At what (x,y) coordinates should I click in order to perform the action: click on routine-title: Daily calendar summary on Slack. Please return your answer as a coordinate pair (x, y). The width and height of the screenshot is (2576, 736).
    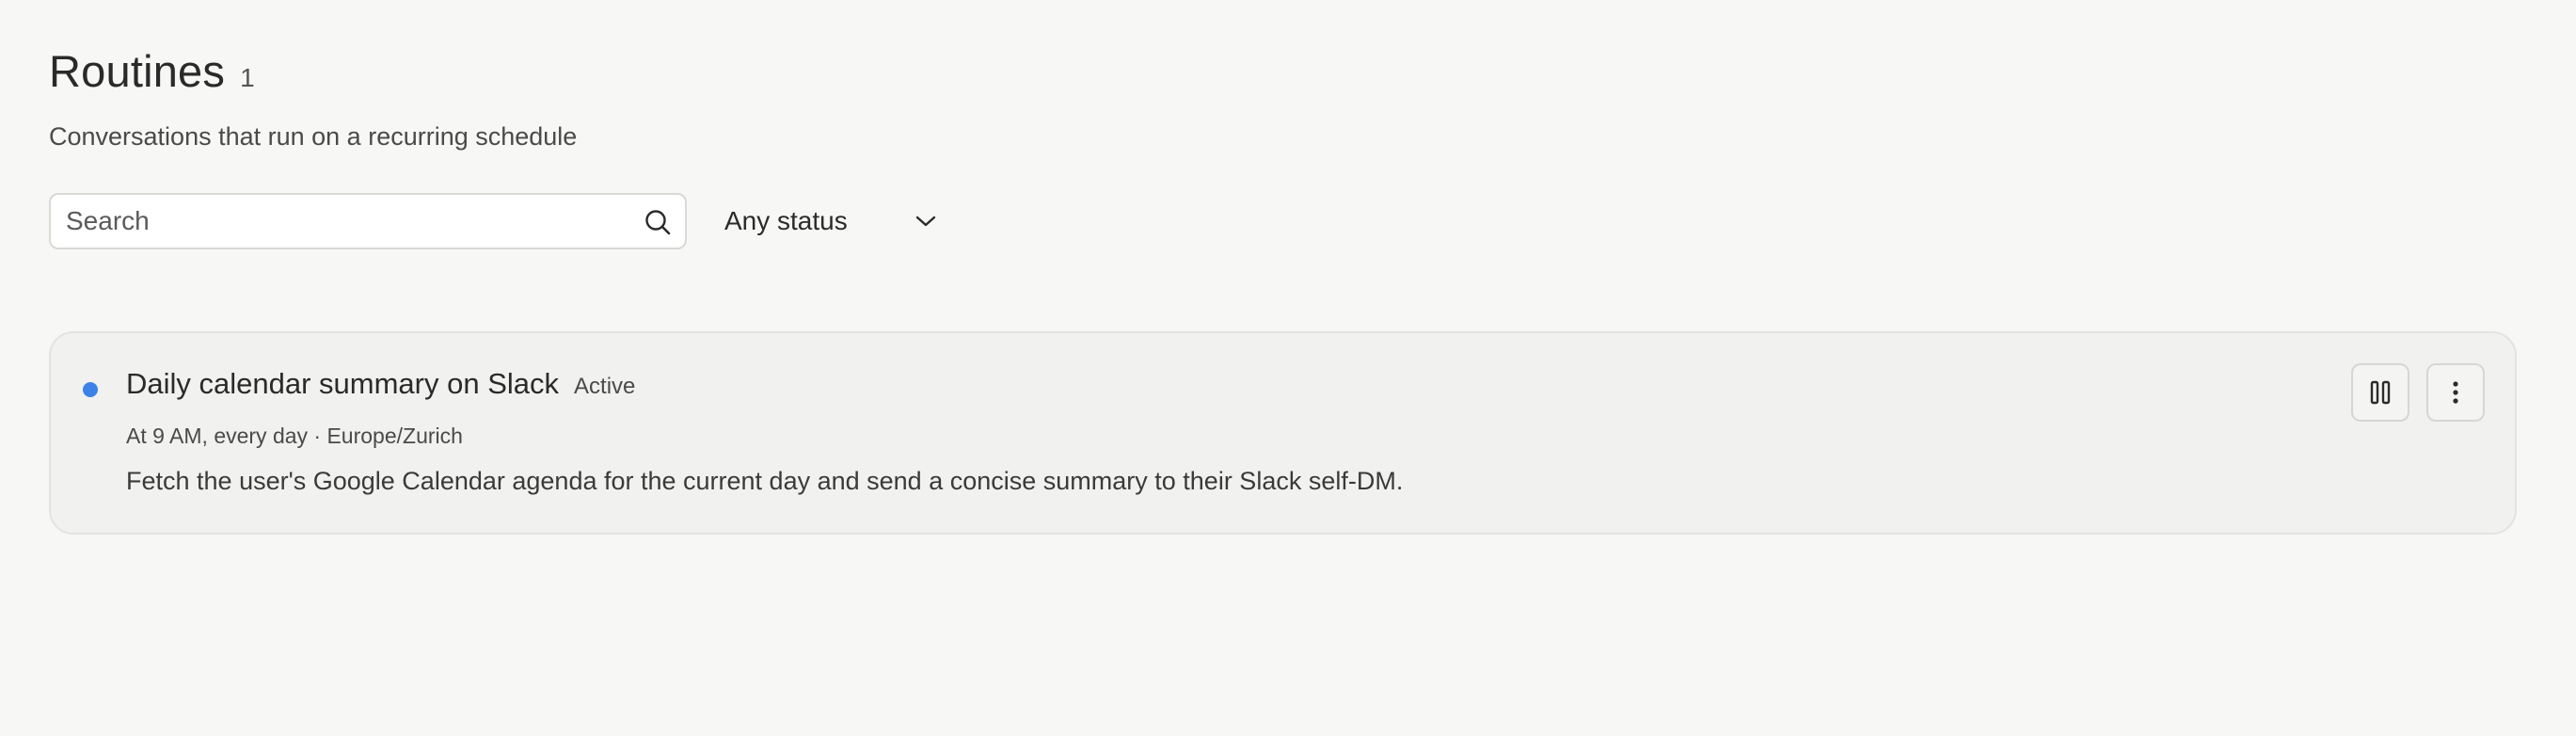
    Looking at the image, I should click on (343, 383).